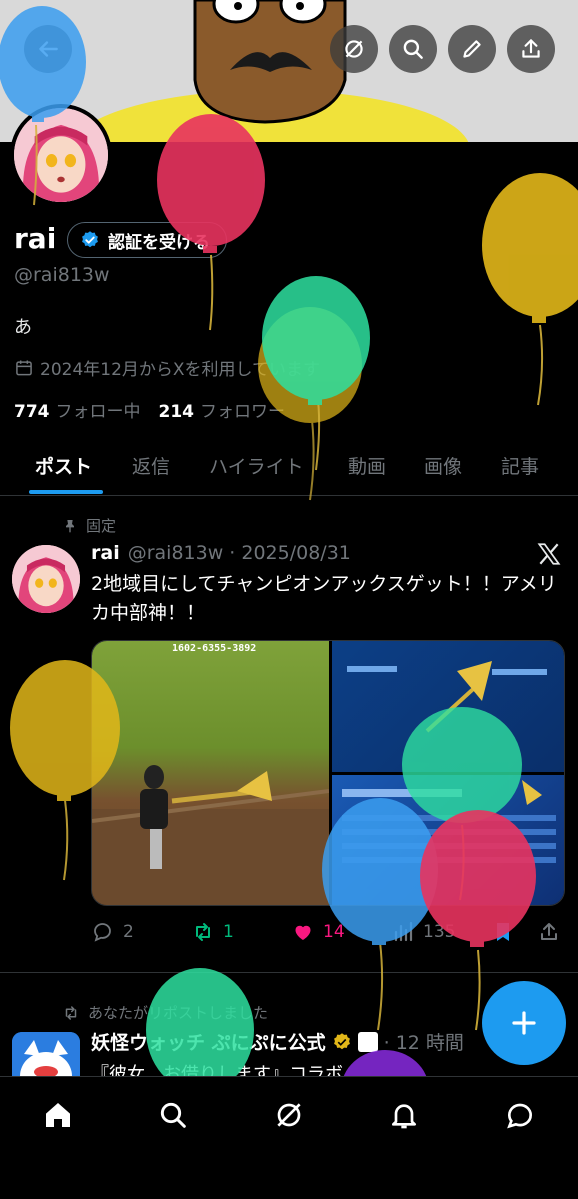  Describe the element at coordinates (63, 465) in the screenshot. I see `tab-posts: ポスト` at that location.